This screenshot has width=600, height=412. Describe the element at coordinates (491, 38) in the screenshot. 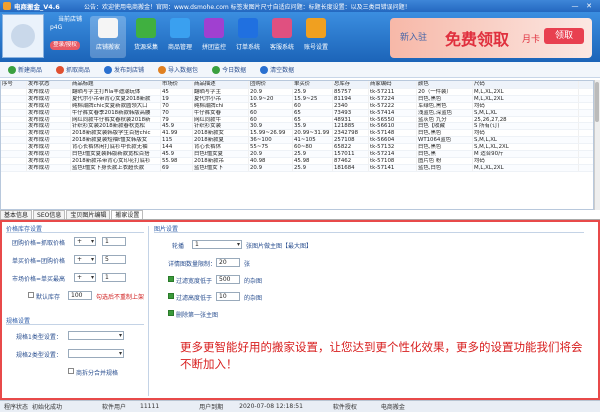

I see `promo-banner: 新入驻 免费领取 月卡 领取` at that location.